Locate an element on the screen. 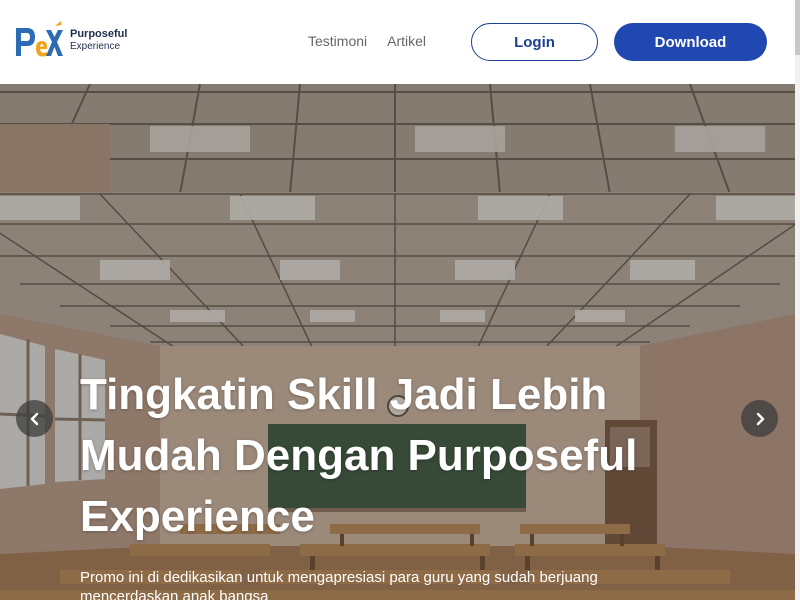 This screenshot has width=800, height=600. brand-tagline: Experience is located at coordinates (95, 46).